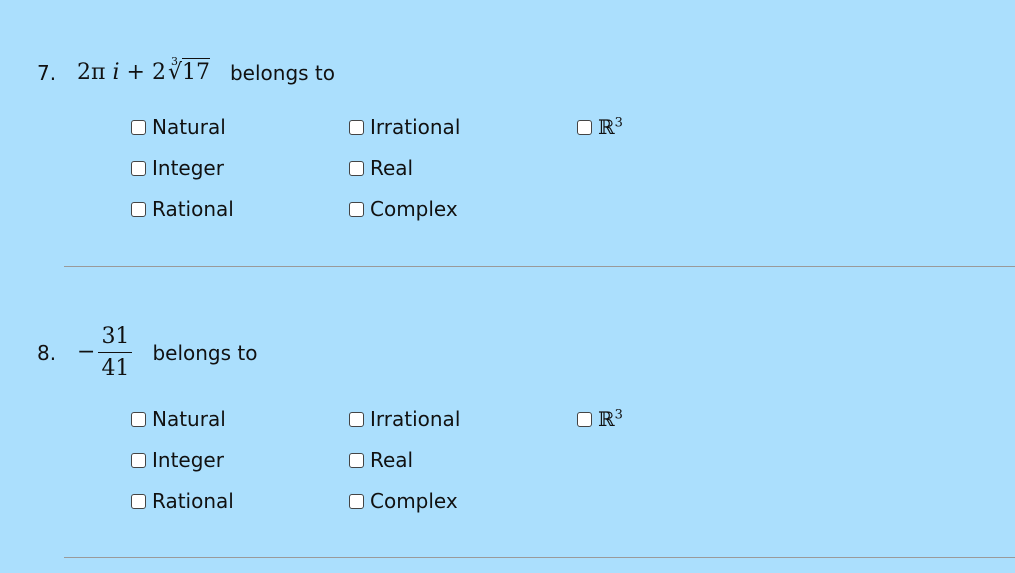 The image size is (1015, 573). I want to click on question-number: 8., so click(47, 352).